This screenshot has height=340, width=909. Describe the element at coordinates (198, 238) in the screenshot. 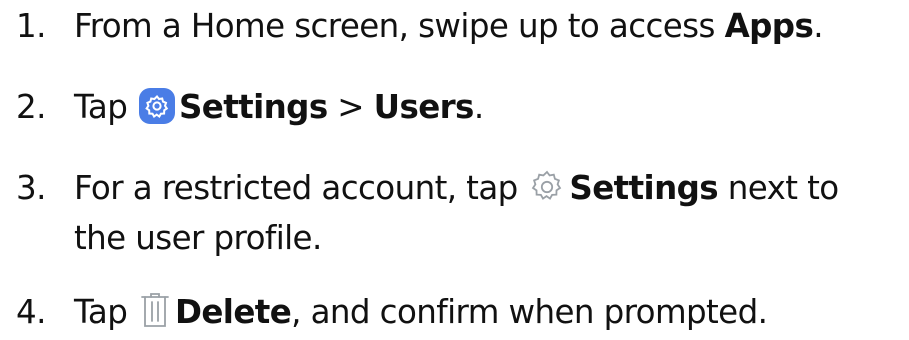

I see `step-continuation: the user profile.` at that location.